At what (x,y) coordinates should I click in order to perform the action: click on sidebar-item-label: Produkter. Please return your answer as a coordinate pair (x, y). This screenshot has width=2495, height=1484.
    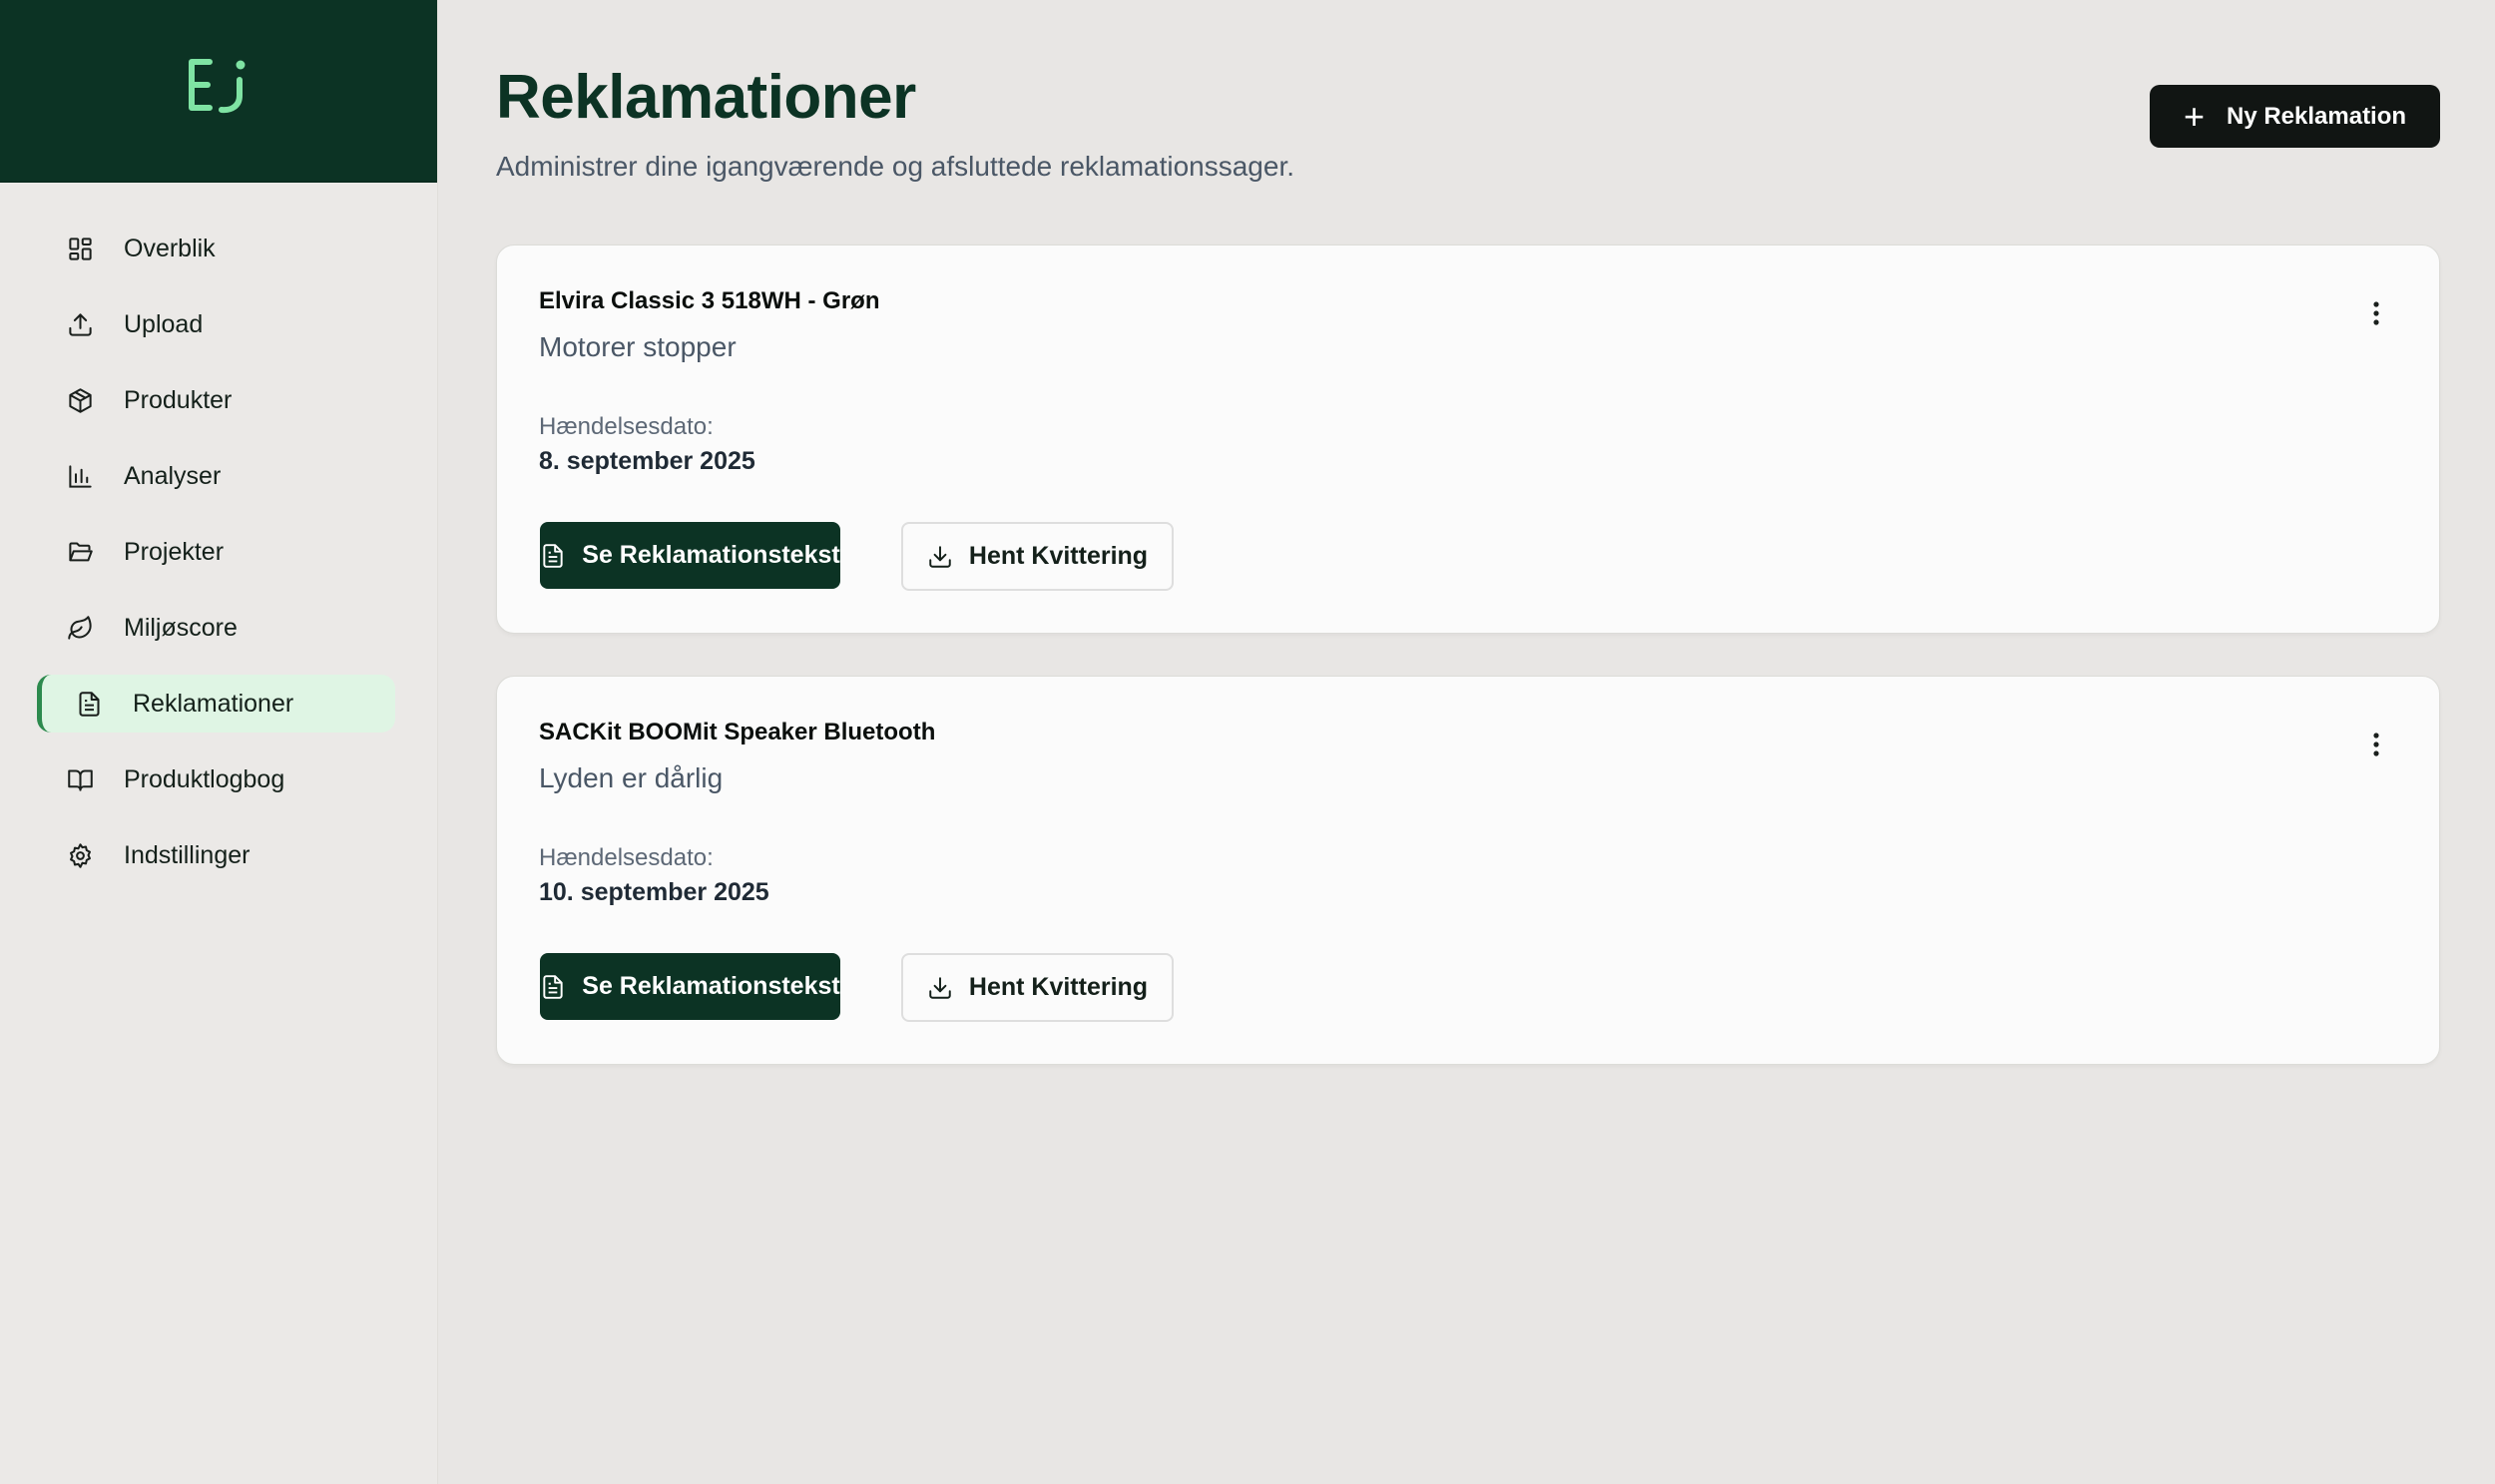
    Looking at the image, I should click on (178, 399).